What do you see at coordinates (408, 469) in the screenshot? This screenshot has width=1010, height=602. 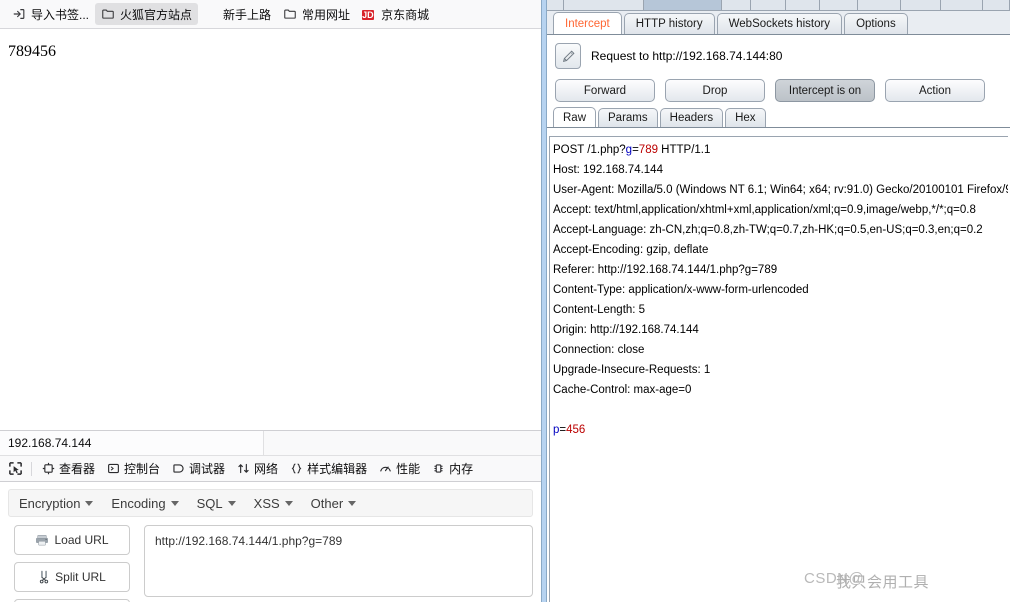 I see `devtools-tab-performance-label: 性能` at bounding box center [408, 469].